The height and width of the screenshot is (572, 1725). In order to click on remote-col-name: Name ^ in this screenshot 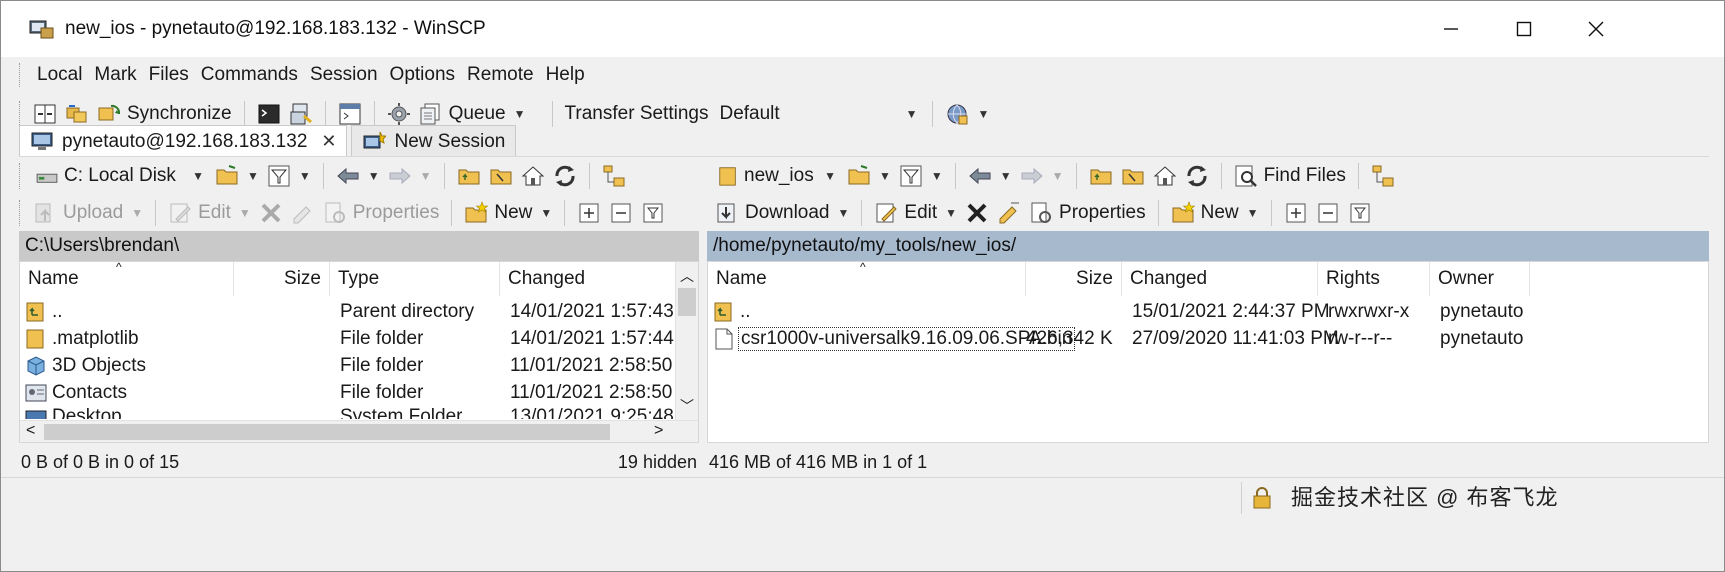, I will do `click(867, 279)`.